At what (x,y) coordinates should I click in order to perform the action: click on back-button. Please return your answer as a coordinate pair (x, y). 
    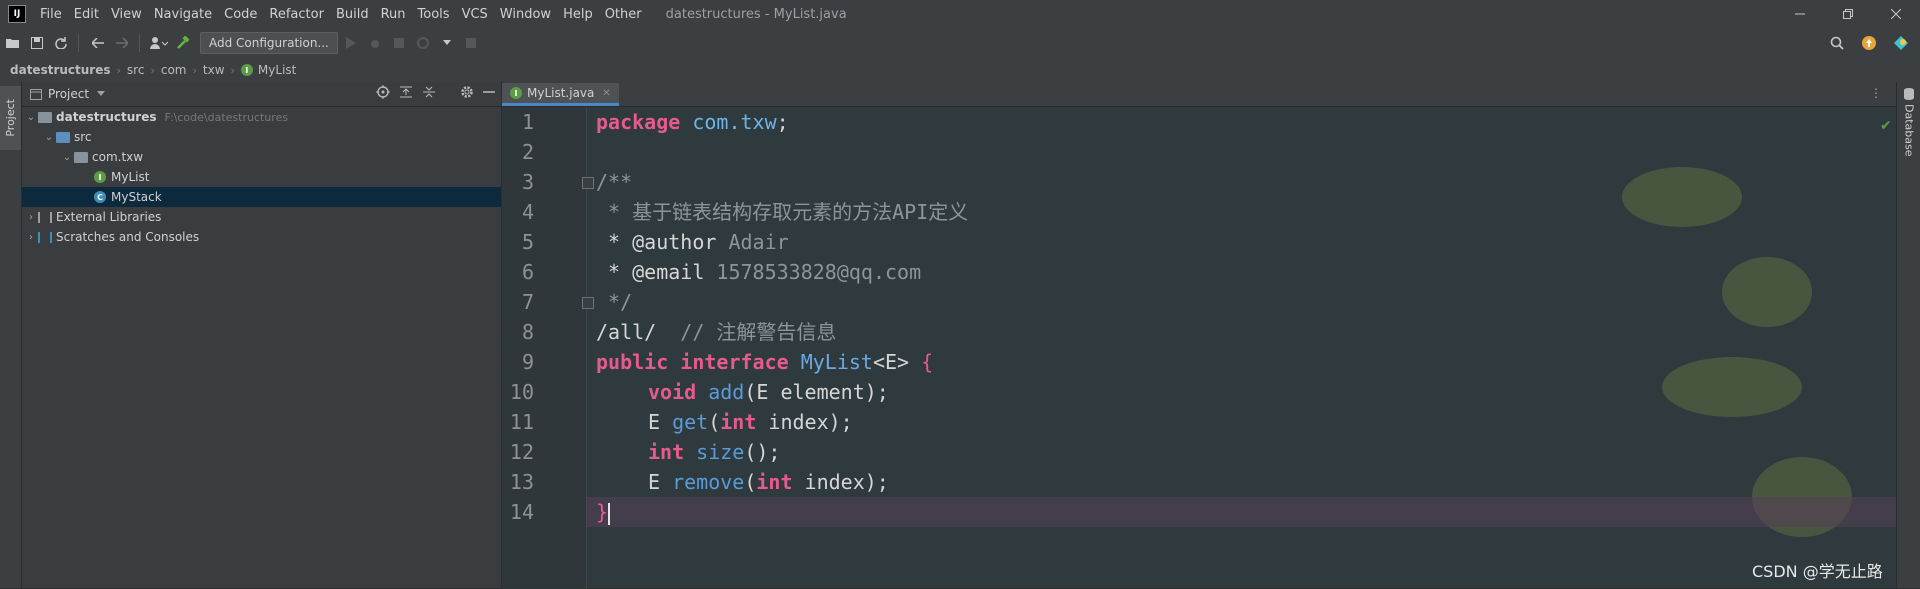
    Looking at the image, I should click on (98, 43).